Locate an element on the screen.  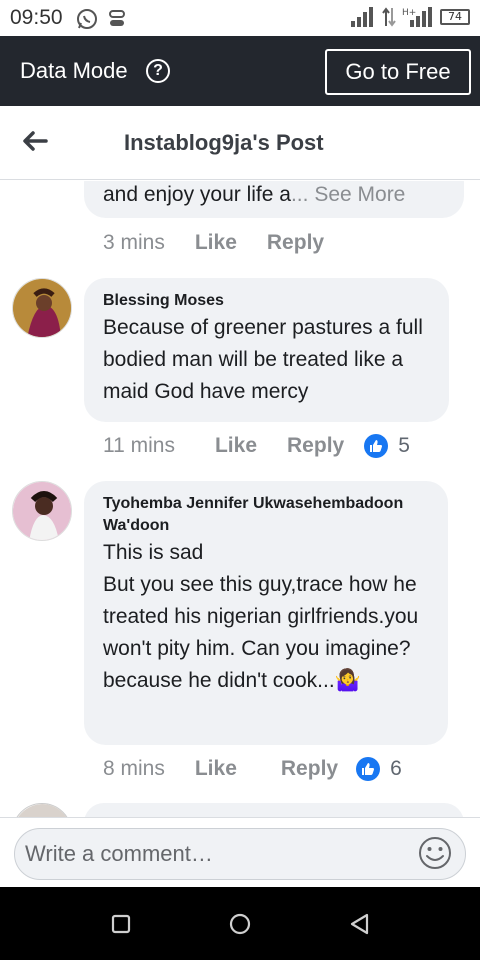
comment-meta: 3 mins Like Reply is located at coordinates (228, 243).